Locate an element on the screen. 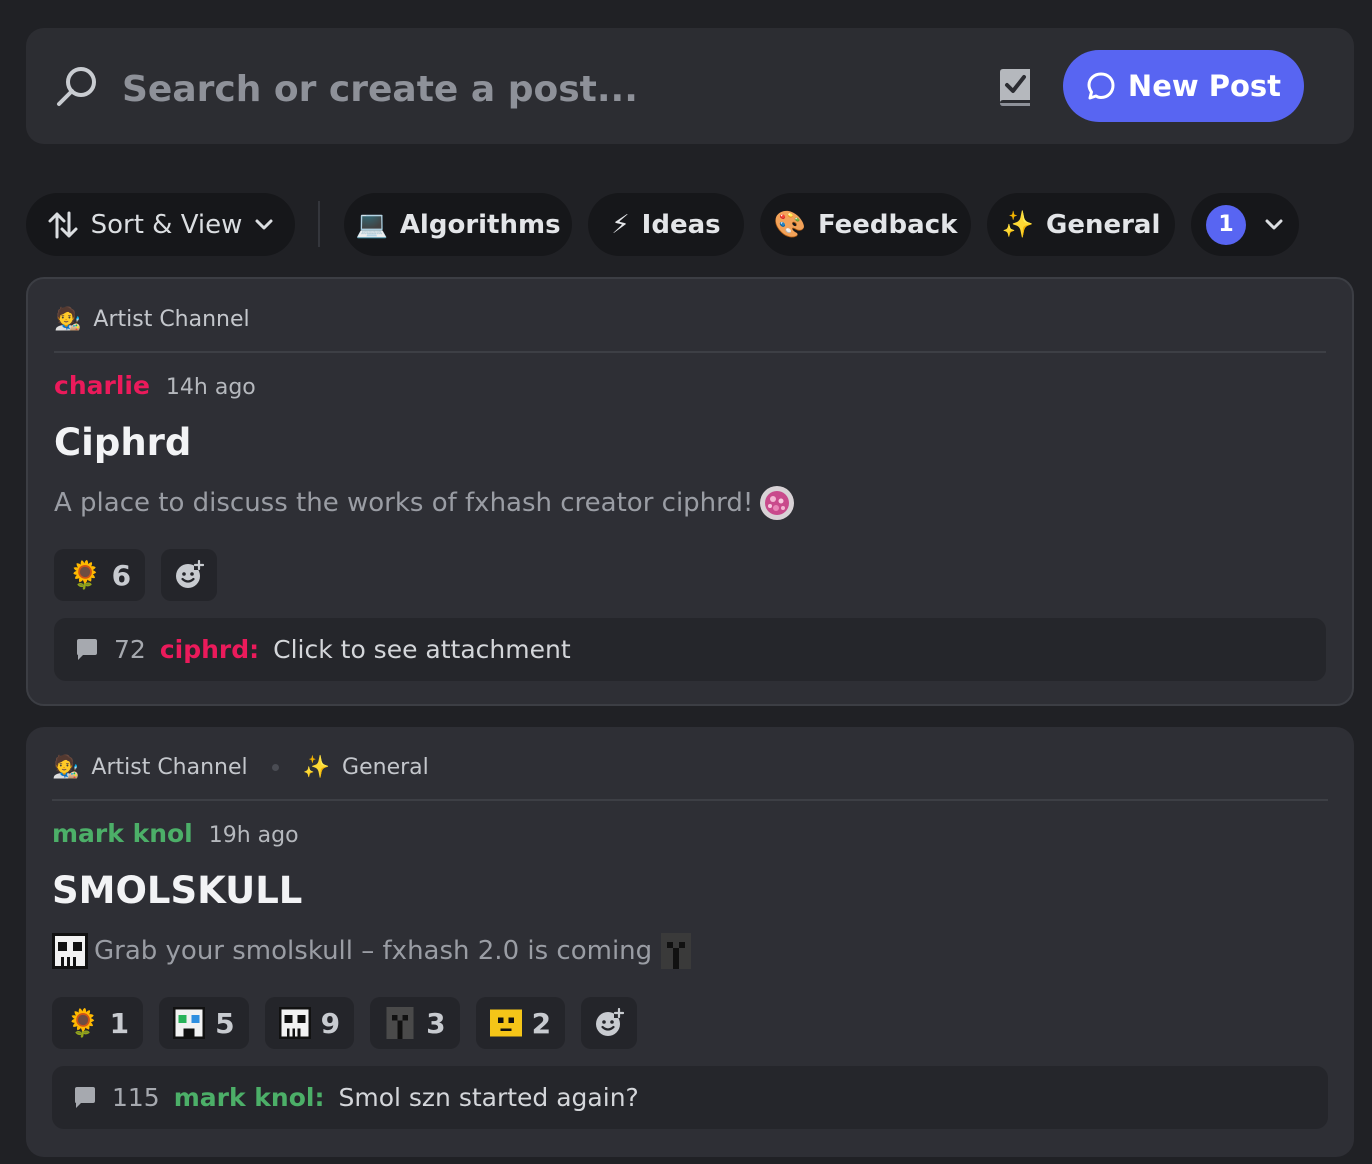  last-message-preview: 115 mark knol: Smol szn started again? is located at coordinates (690, 1097).